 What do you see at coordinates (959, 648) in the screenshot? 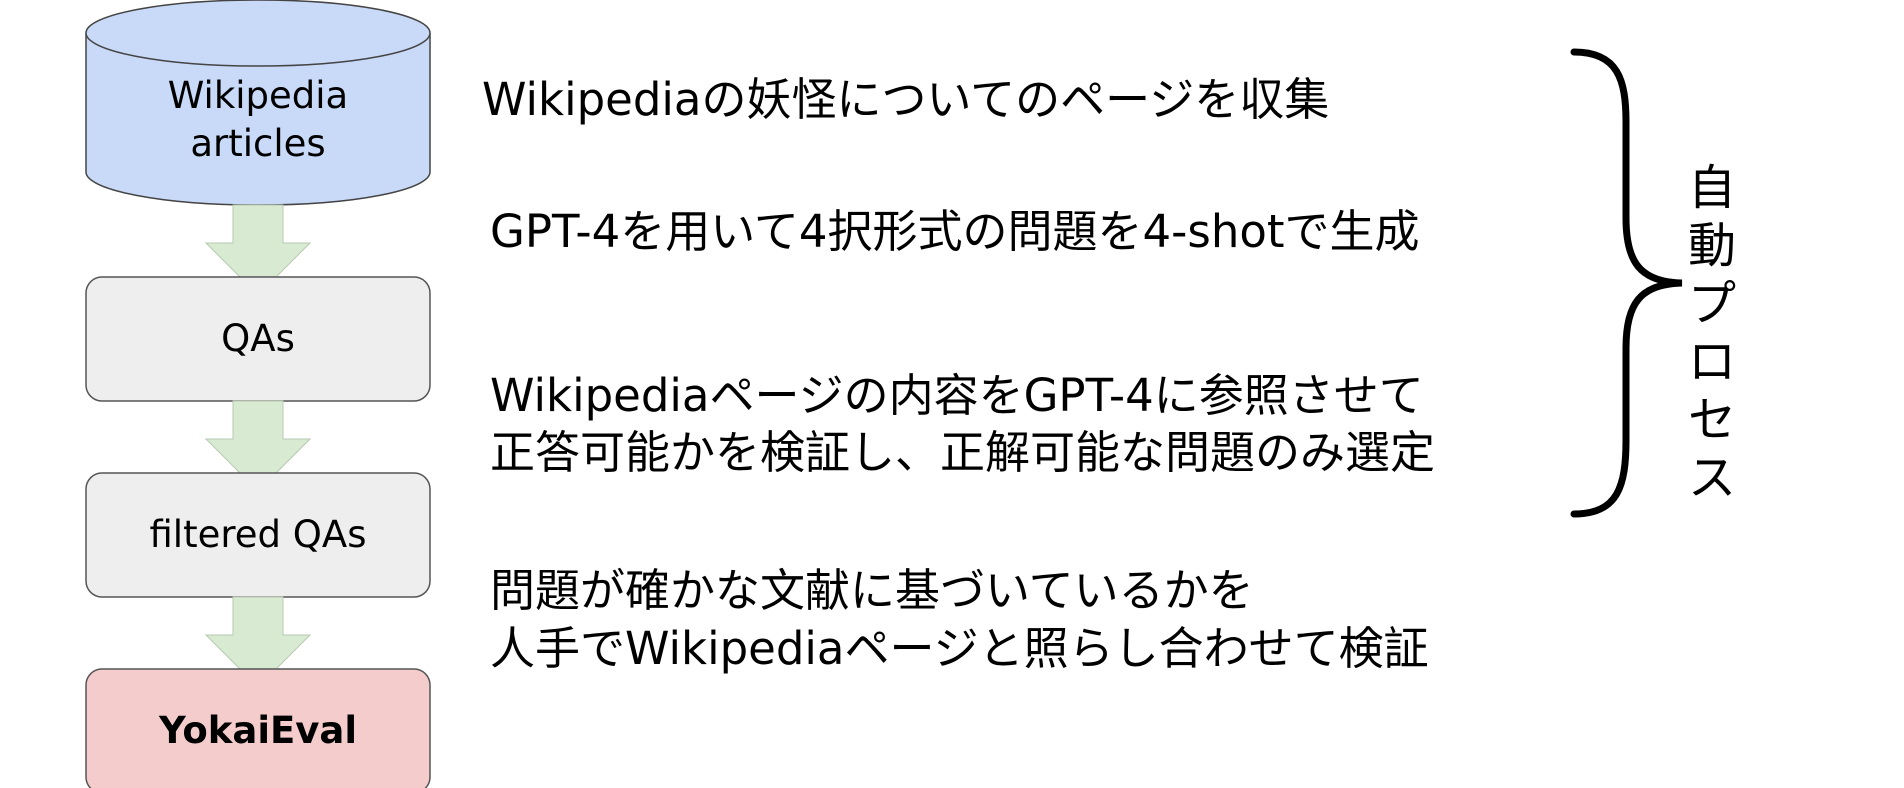
I see `step-4-line-2: 人手でWikipediaページと照らし合わせて検証` at bounding box center [959, 648].